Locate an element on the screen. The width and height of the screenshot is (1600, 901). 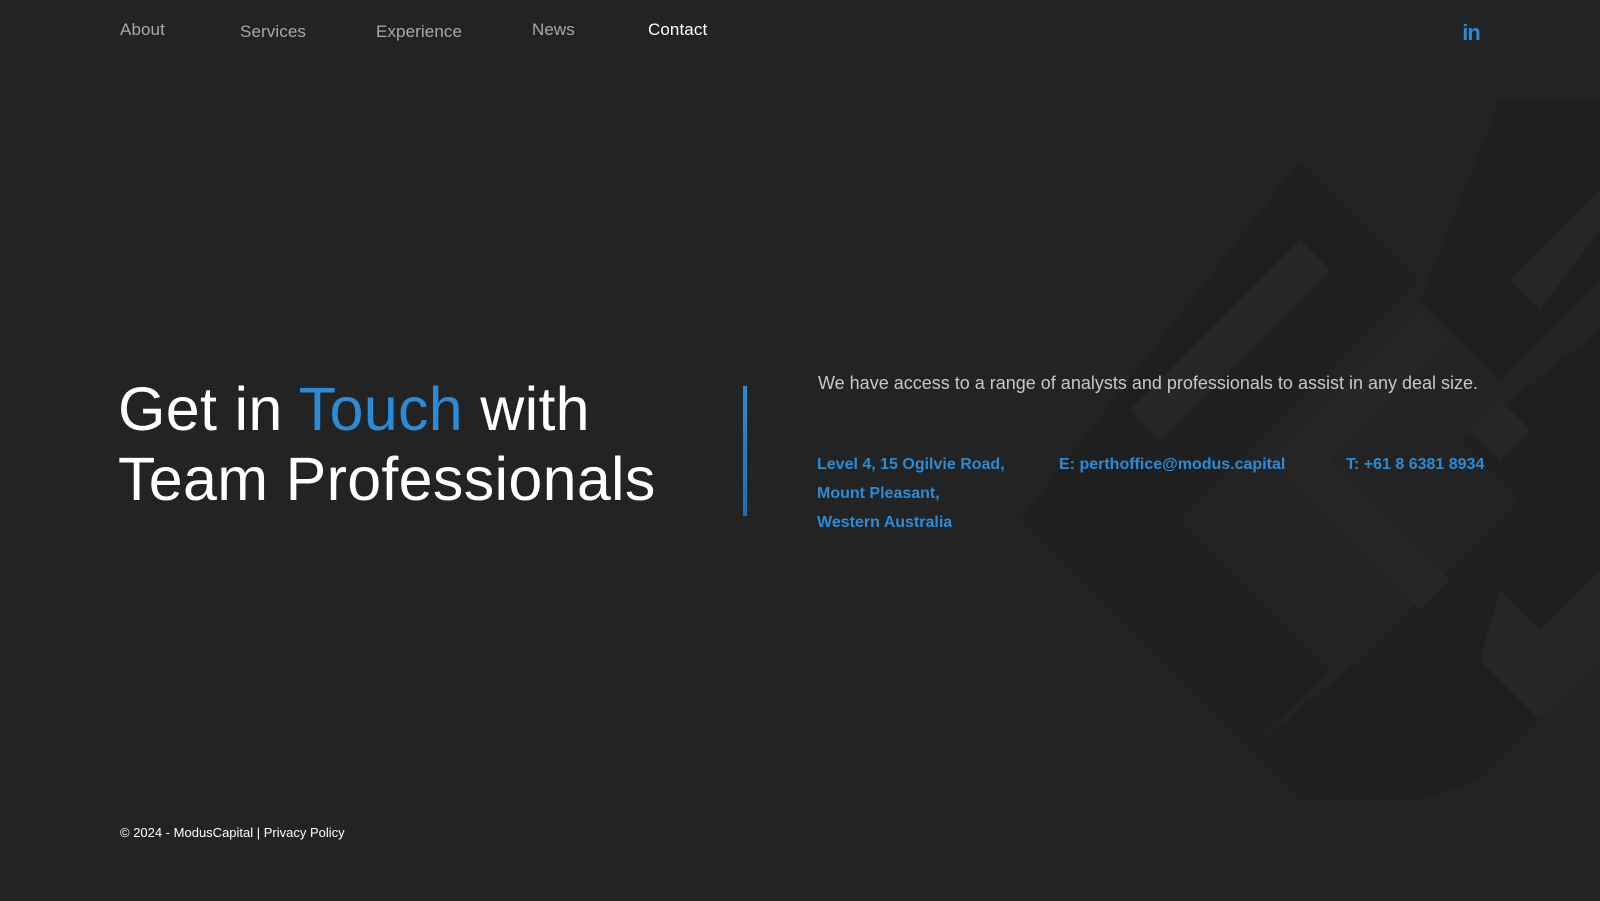
nav-services: Services is located at coordinates (273, 32).